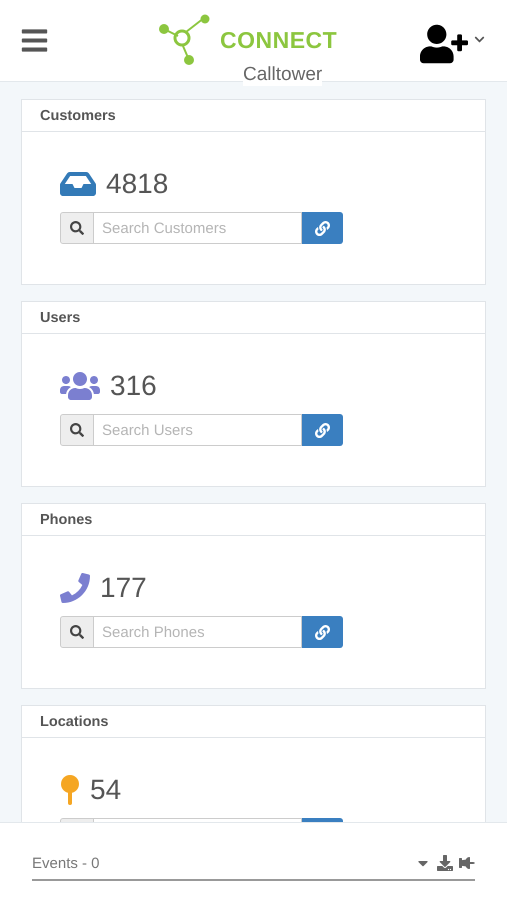 Image resolution: width=507 pixels, height=900 pixels. Describe the element at coordinates (198, 430) in the screenshot. I see `search-field: Search Users` at that location.